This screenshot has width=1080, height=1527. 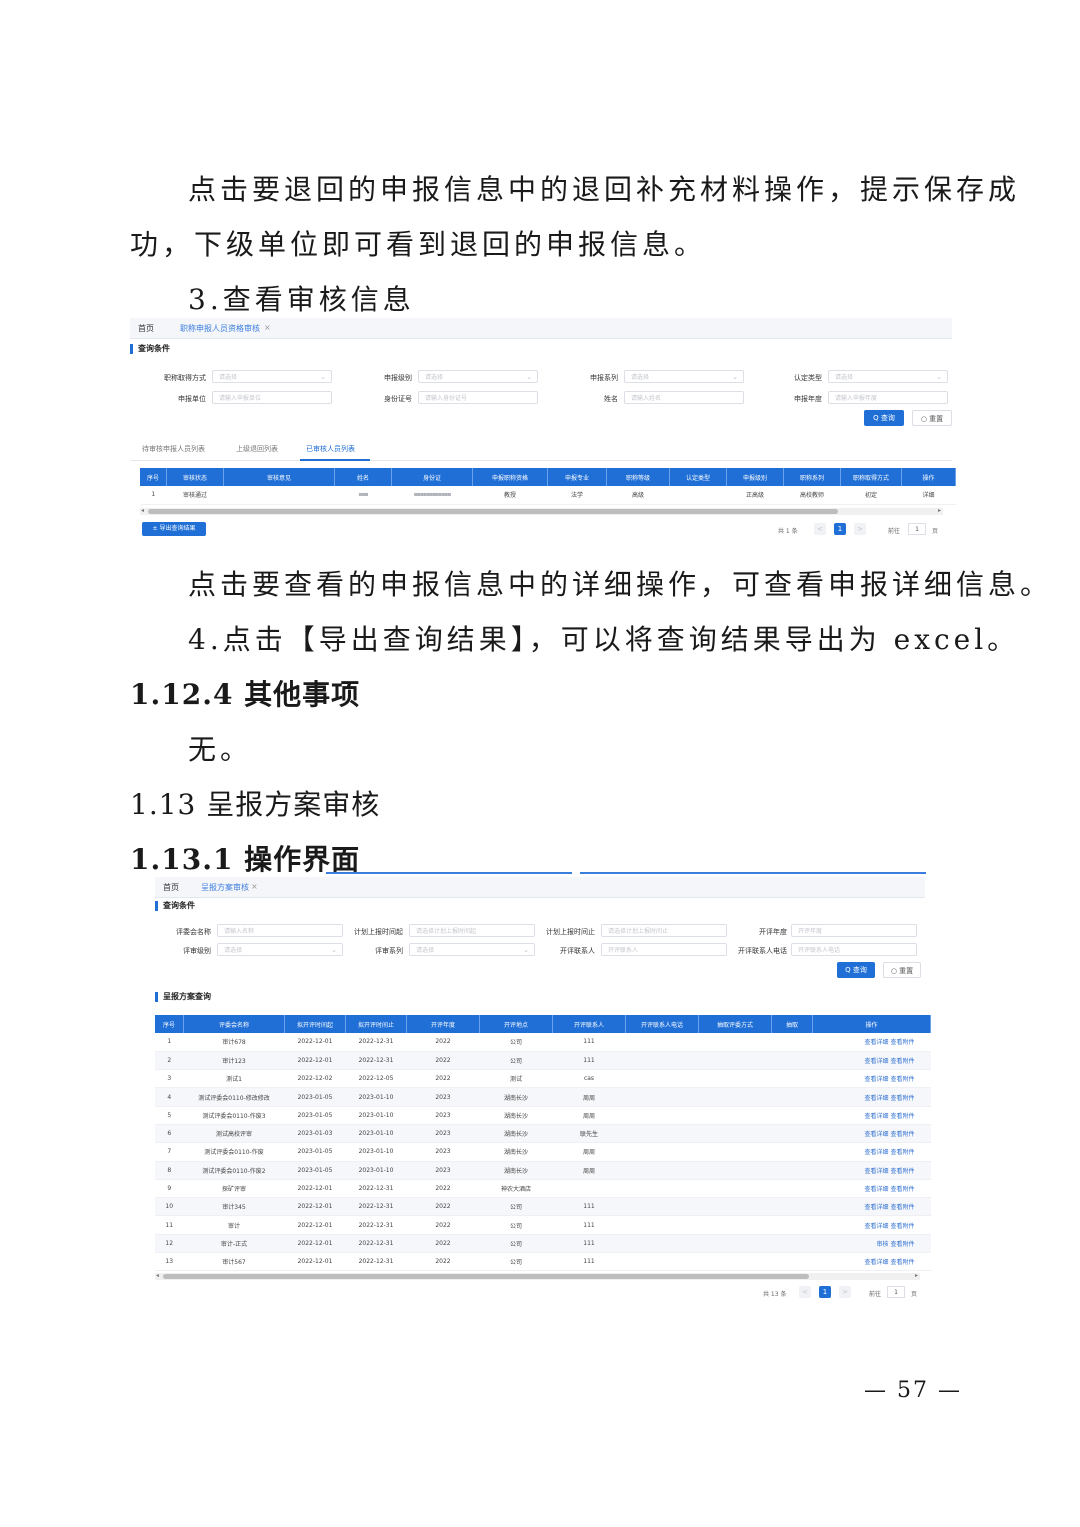 What do you see at coordinates (516, 1097) in the screenshot?
I see `table-cell: 湖南长沙` at bounding box center [516, 1097].